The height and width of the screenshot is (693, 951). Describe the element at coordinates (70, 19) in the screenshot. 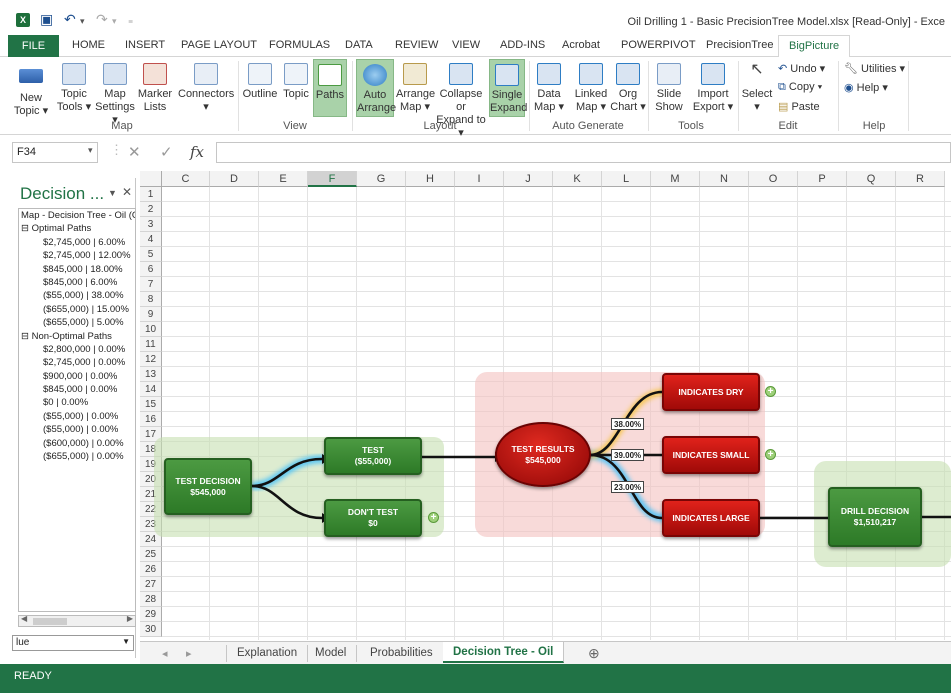

I see `undo-icon: ↶` at that location.